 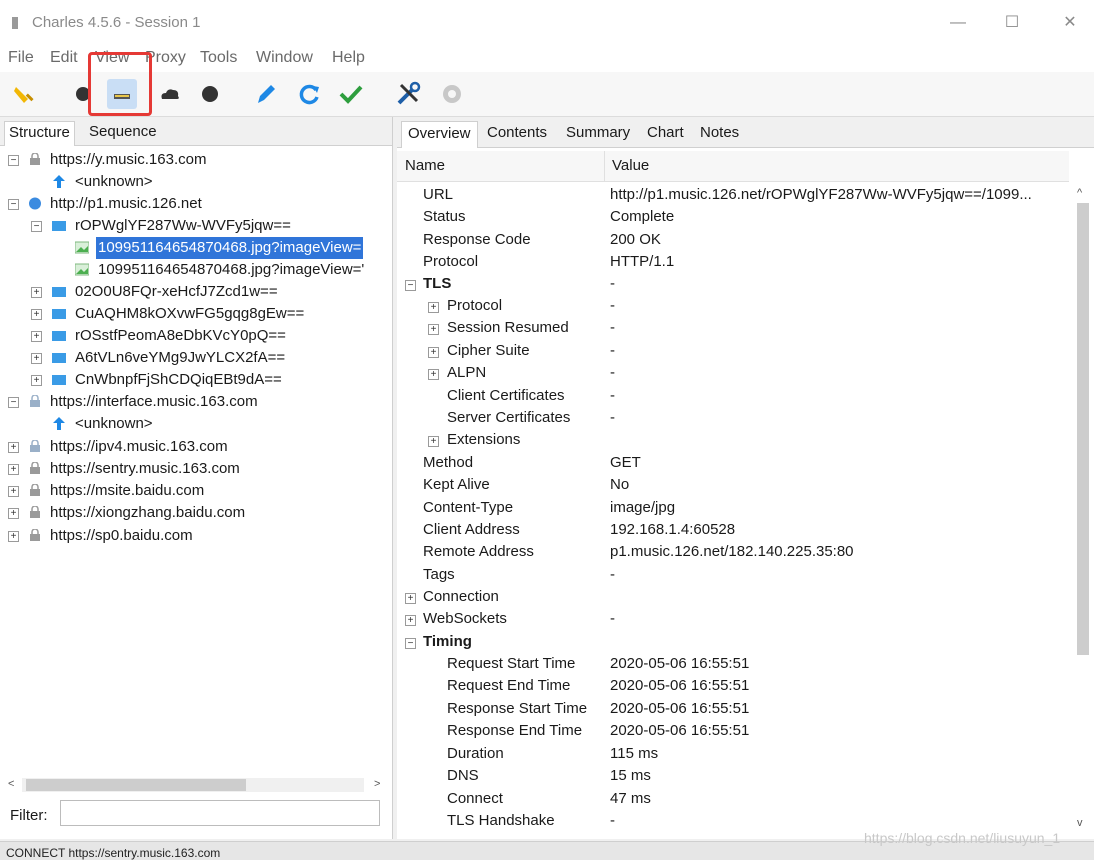 I want to click on minimize-button: —, so click(x=958, y=23).